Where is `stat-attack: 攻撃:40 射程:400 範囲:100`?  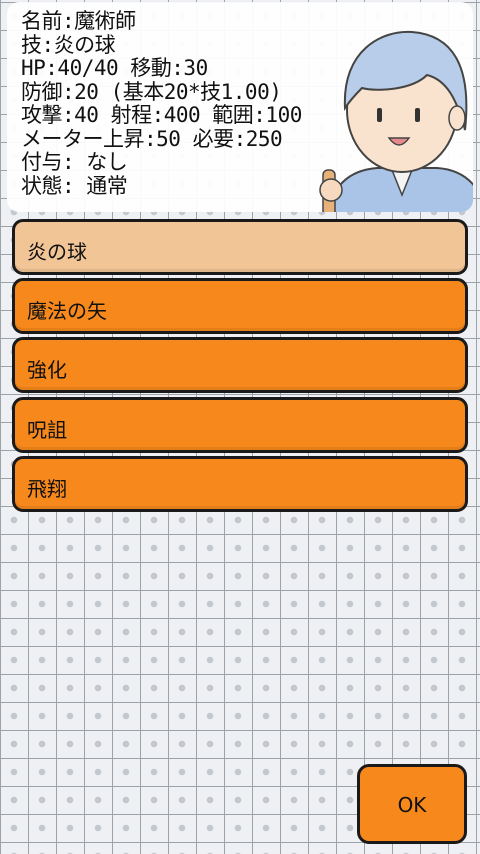 stat-attack: 攻撃:40 射程:400 範囲:100 is located at coordinates (161, 115).